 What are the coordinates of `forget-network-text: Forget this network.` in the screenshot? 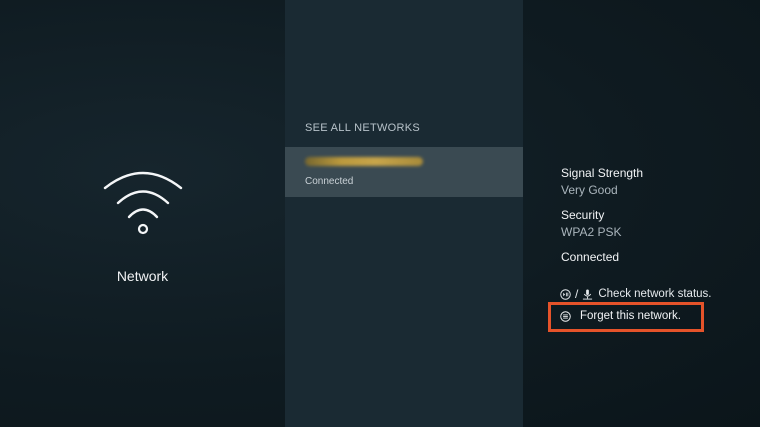 It's located at (630, 316).